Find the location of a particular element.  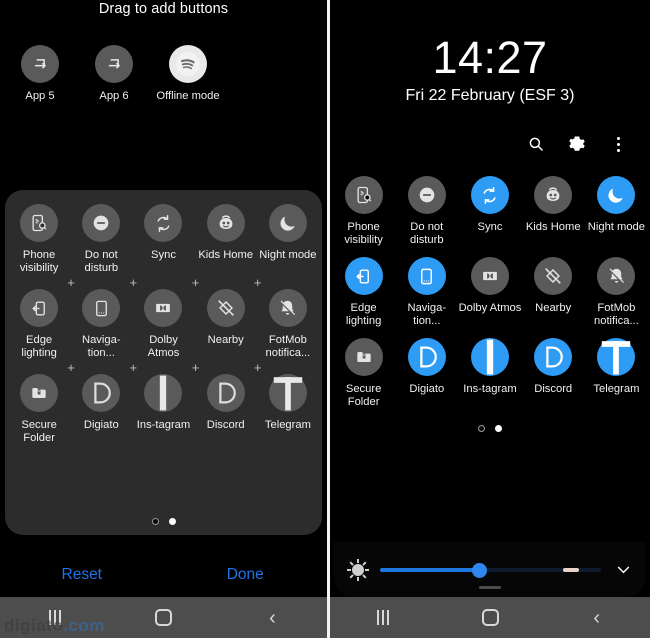

page-indicator is located at coordinates (163, 521).